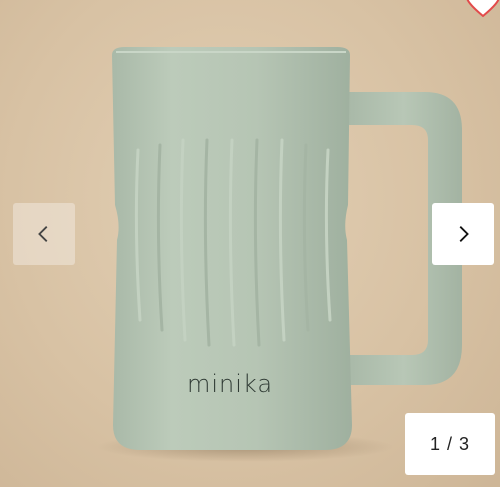 The width and height of the screenshot is (500, 500). I want to click on chevron-right-icon, so click(464, 234).